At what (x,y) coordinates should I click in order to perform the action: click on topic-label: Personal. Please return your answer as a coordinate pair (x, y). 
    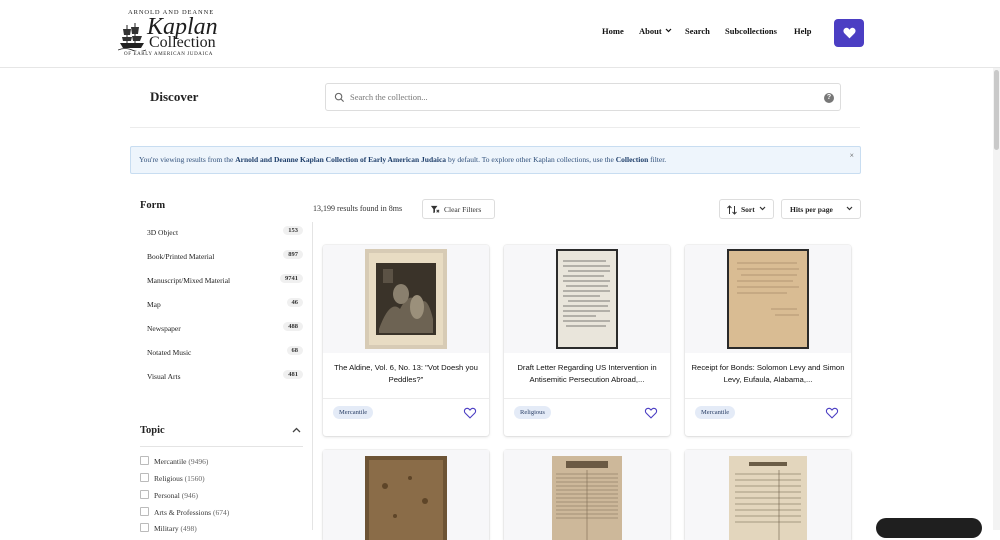
    Looking at the image, I should click on (167, 495).